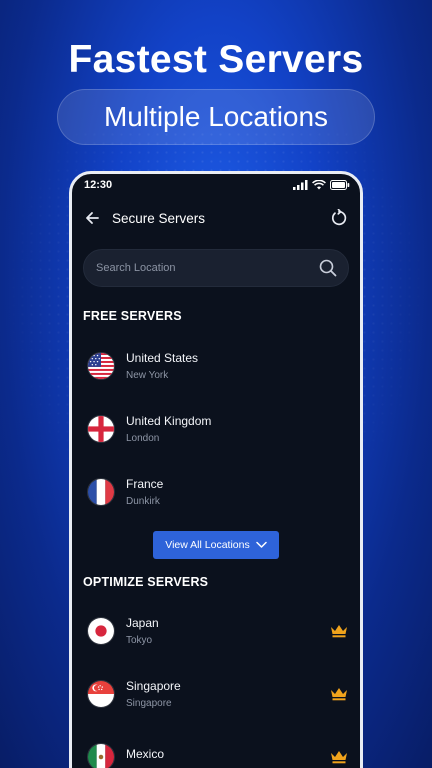 This screenshot has width=432, height=768. I want to click on server-item-mexico: Mexico, so click(216, 746).